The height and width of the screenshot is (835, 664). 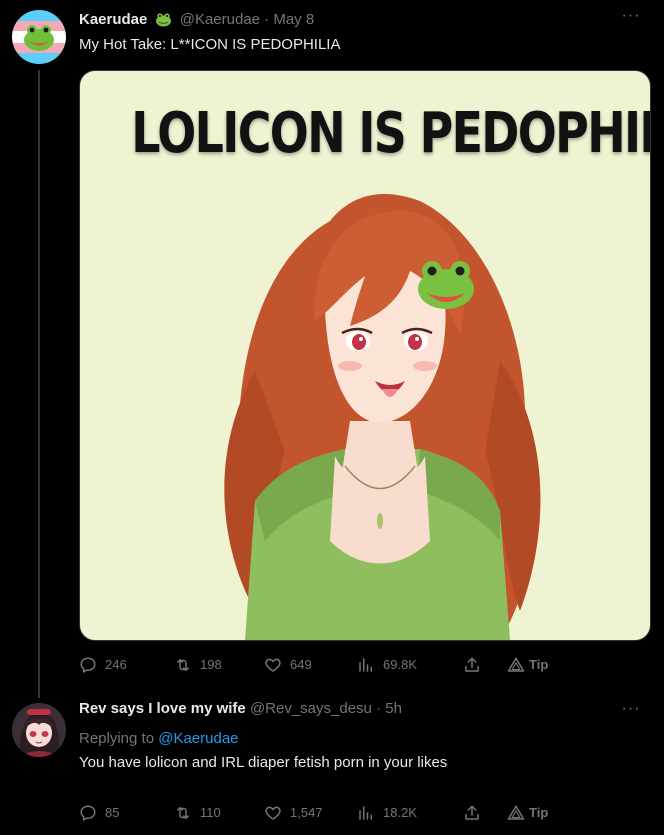 I want to click on reply-count: 246, so click(x=116, y=664).